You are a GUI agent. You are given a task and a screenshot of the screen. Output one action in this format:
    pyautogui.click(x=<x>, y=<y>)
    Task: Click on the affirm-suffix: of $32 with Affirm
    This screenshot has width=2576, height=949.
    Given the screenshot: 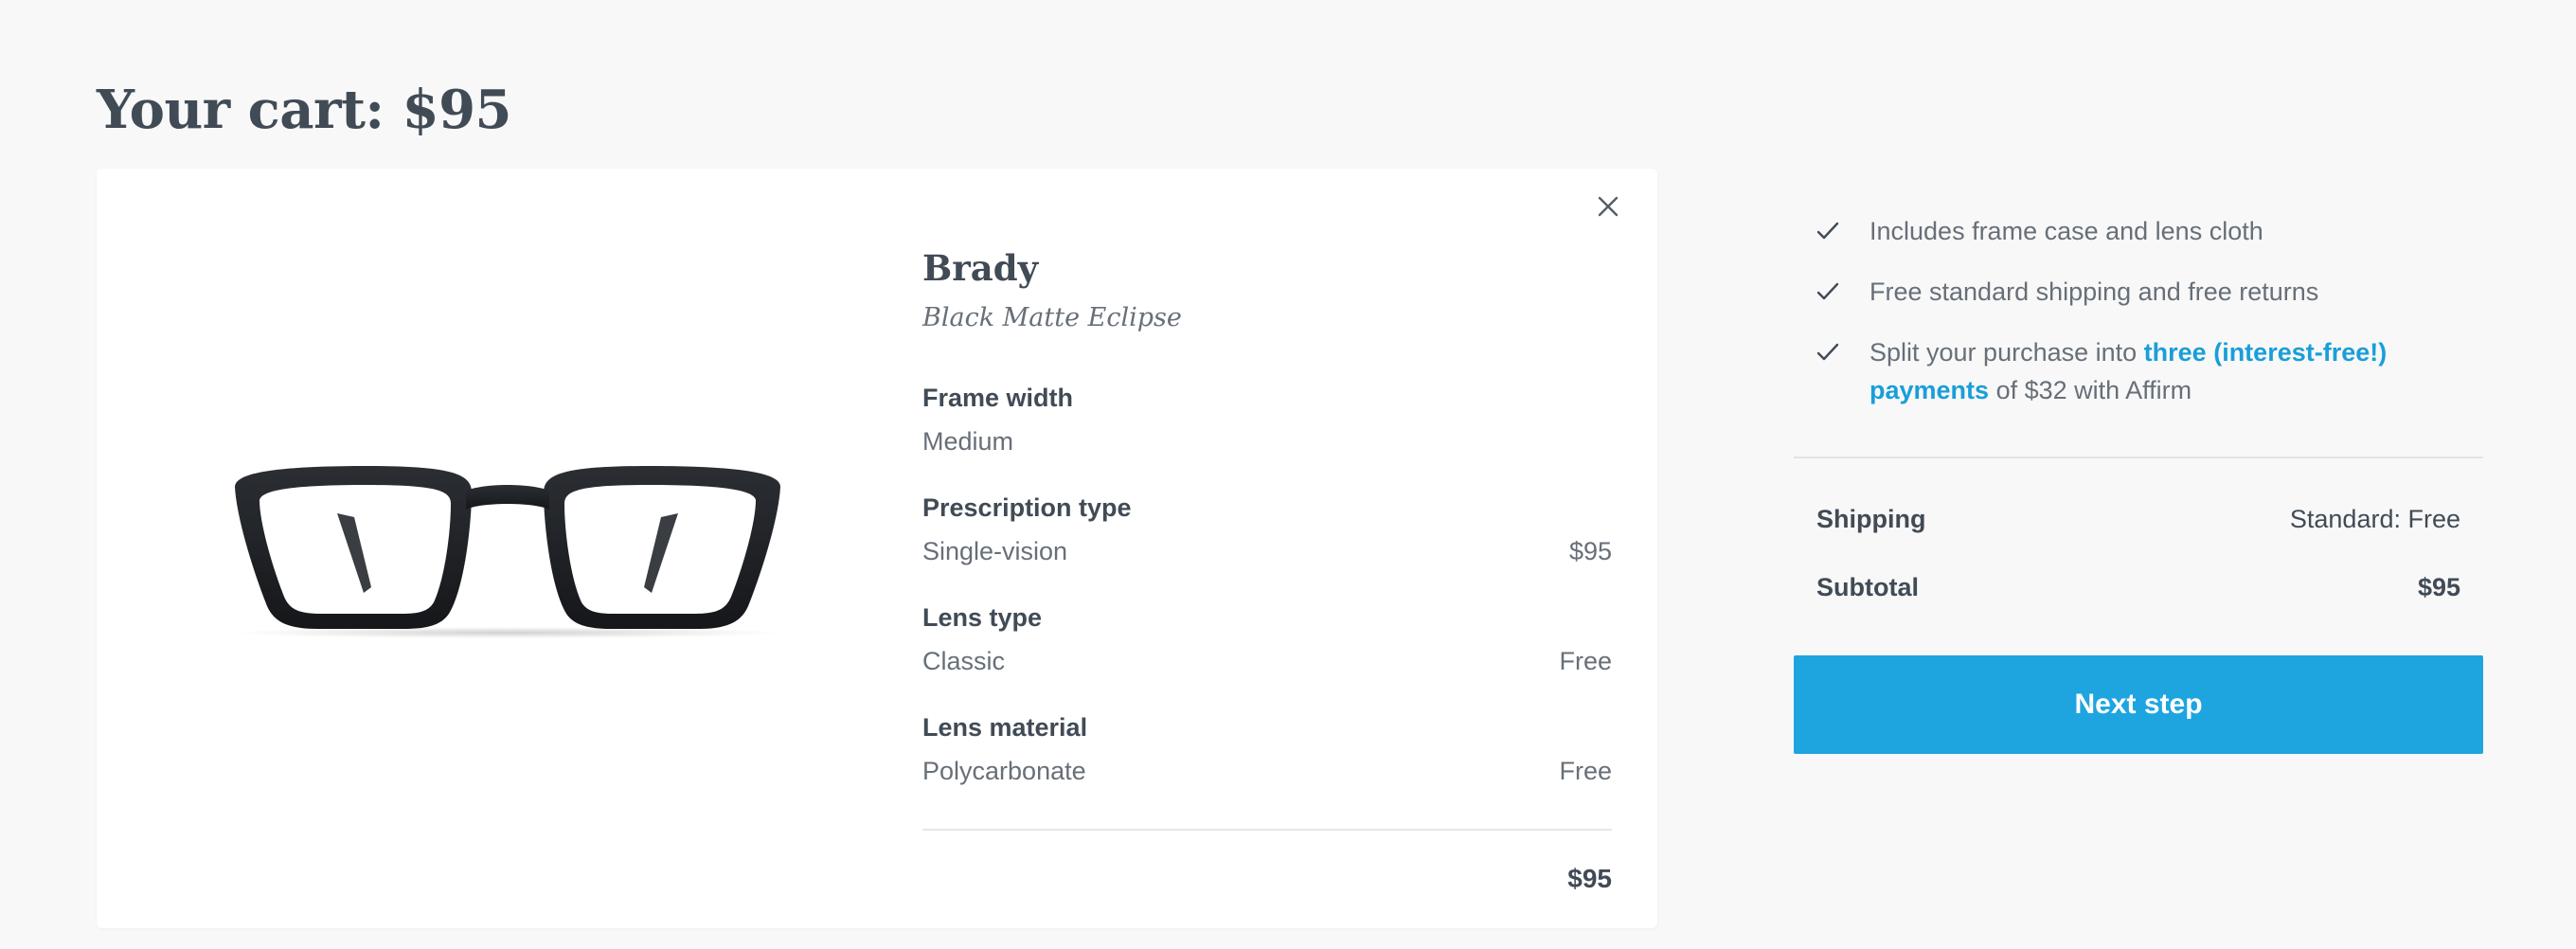 What is the action you would take?
    pyautogui.click(x=2090, y=390)
    